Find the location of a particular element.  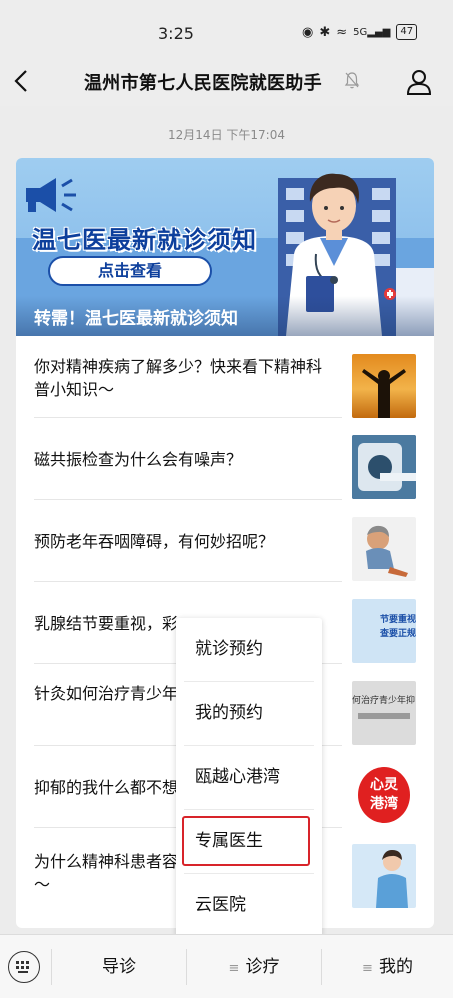

menu-item-cloud-hospital: 云医院 is located at coordinates (249, 905).